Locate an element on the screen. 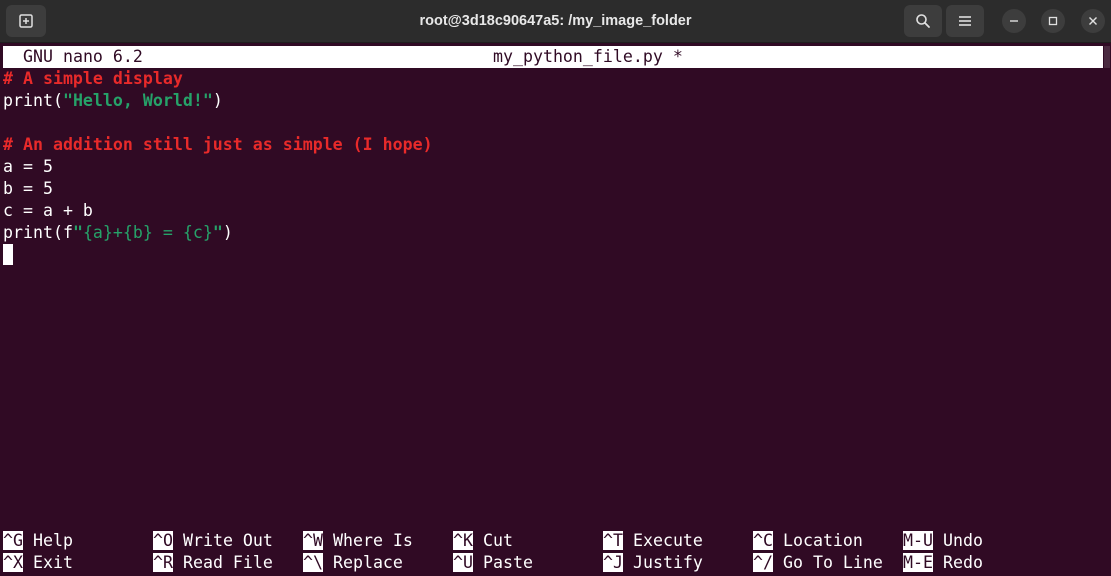 The image size is (1111, 576). window-title-container: root@3d18c90647a5: /my_image_folder is located at coordinates (555, 21).